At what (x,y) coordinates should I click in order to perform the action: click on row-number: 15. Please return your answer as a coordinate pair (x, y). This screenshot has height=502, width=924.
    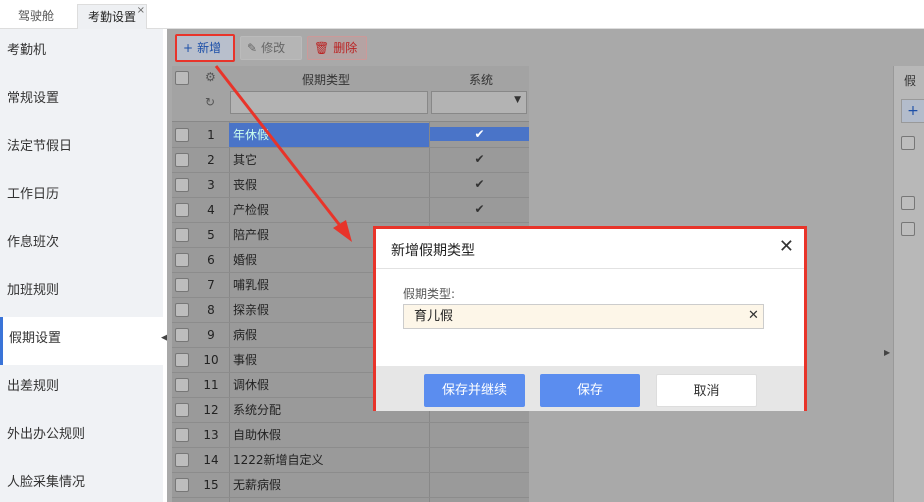
    Looking at the image, I should click on (211, 485).